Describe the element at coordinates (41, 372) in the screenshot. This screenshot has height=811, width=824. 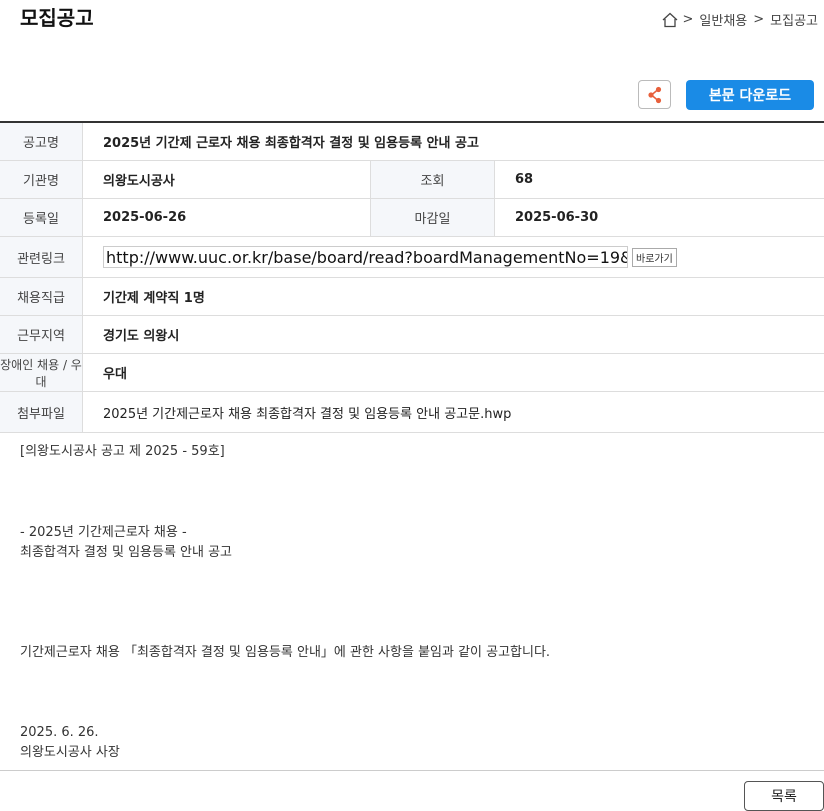
I see `disabled-hire-label: 장애인 채용 / 우대` at that location.